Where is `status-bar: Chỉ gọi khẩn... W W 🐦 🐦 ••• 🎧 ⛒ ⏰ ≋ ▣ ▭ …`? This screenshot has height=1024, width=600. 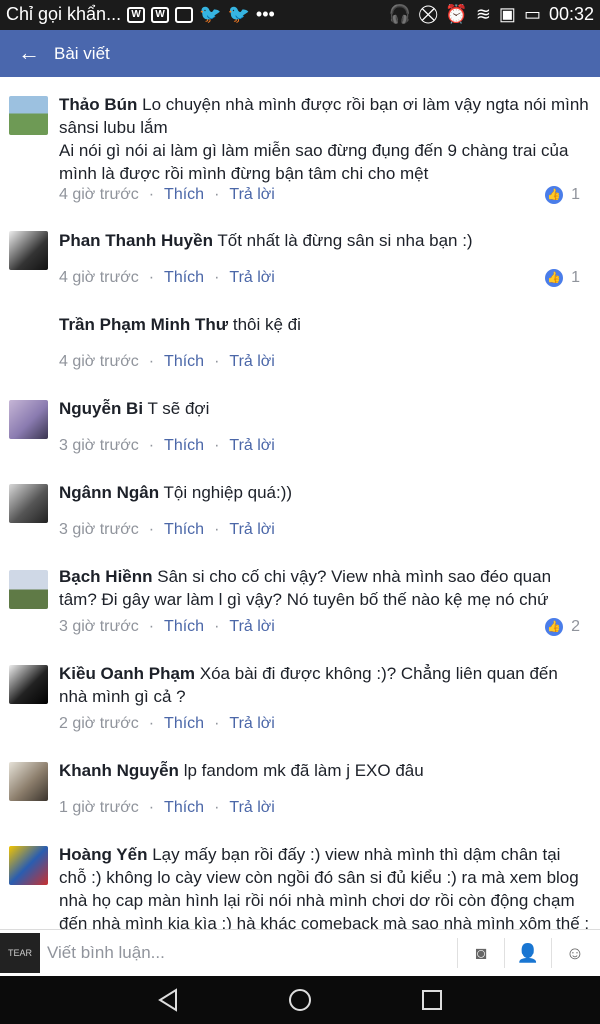 status-bar: Chỉ gọi khẩn... W W 🐦 🐦 ••• 🎧 ⛒ ⏰ ≋ ▣ ▭ … is located at coordinates (300, 15).